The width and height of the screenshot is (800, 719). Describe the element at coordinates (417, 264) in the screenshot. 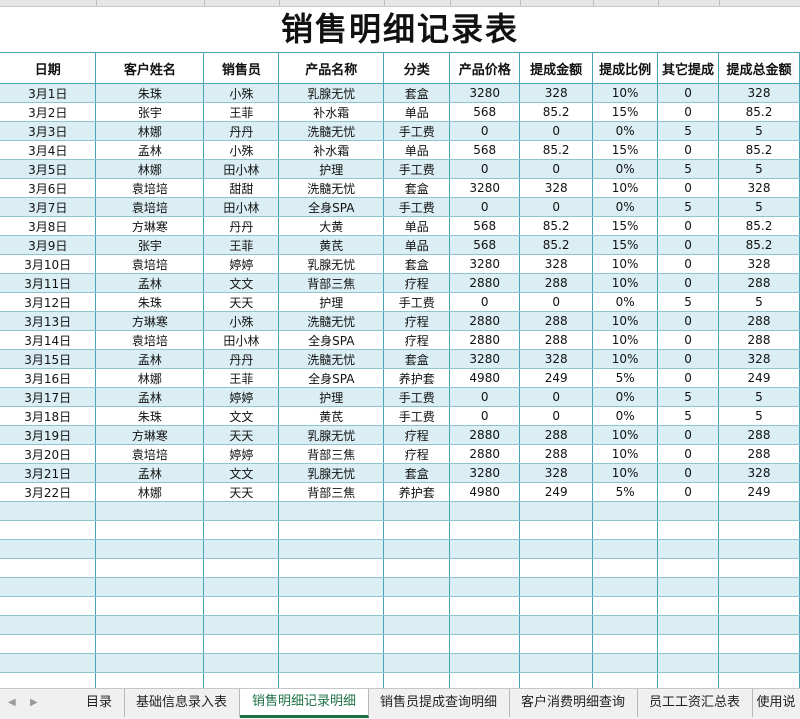

I see `cell-category: 套盒` at that location.